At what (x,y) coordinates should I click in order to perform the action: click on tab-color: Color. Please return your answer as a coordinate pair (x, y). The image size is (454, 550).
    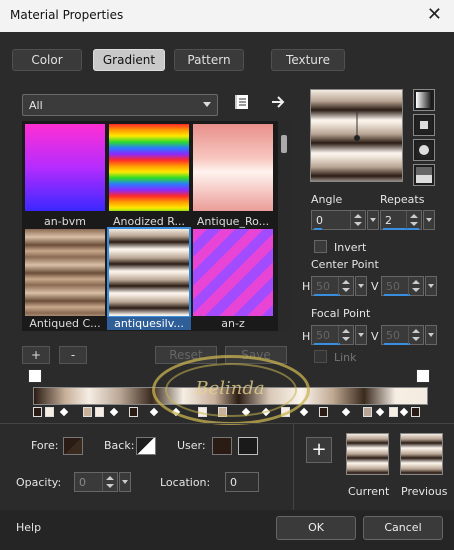
    Looking at the image, I should click on (47, 60).